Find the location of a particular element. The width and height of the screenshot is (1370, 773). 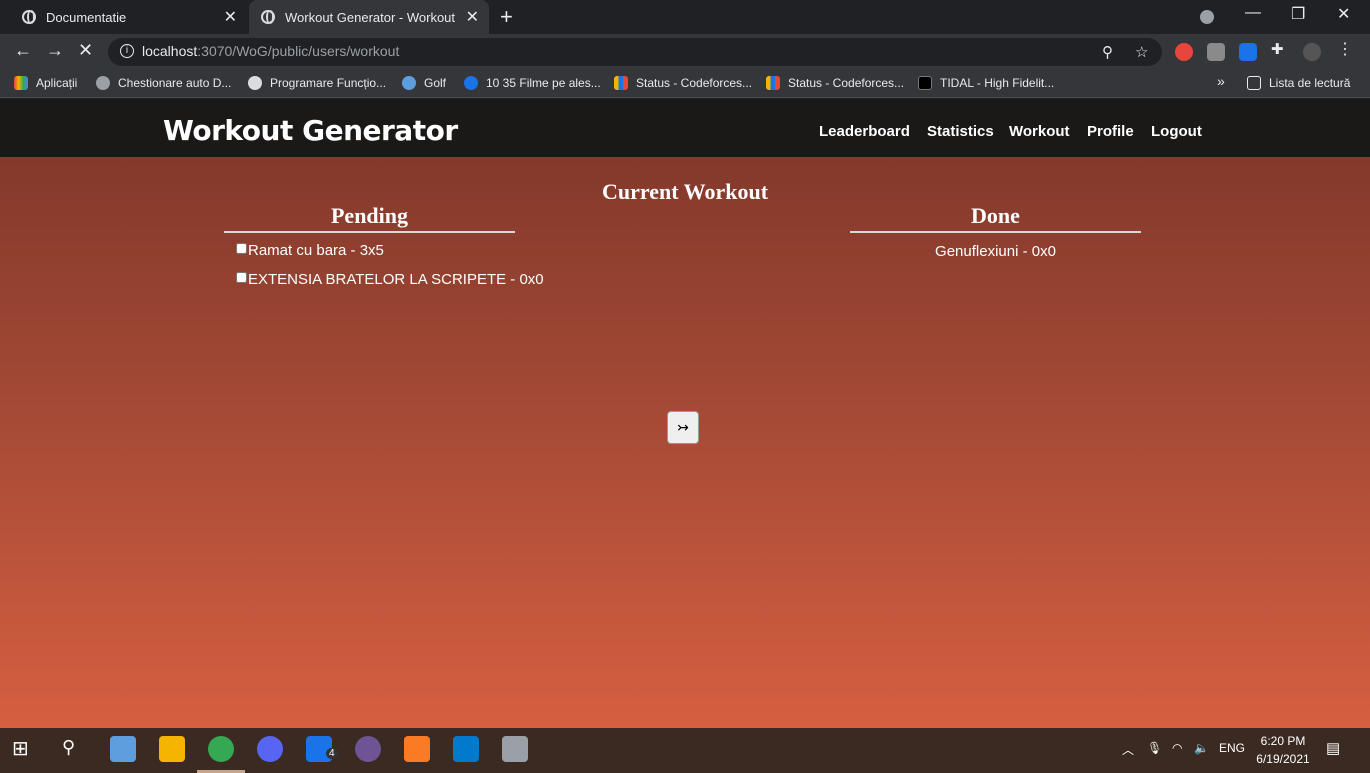

vscode-icon is located at coordinates (466, 749).